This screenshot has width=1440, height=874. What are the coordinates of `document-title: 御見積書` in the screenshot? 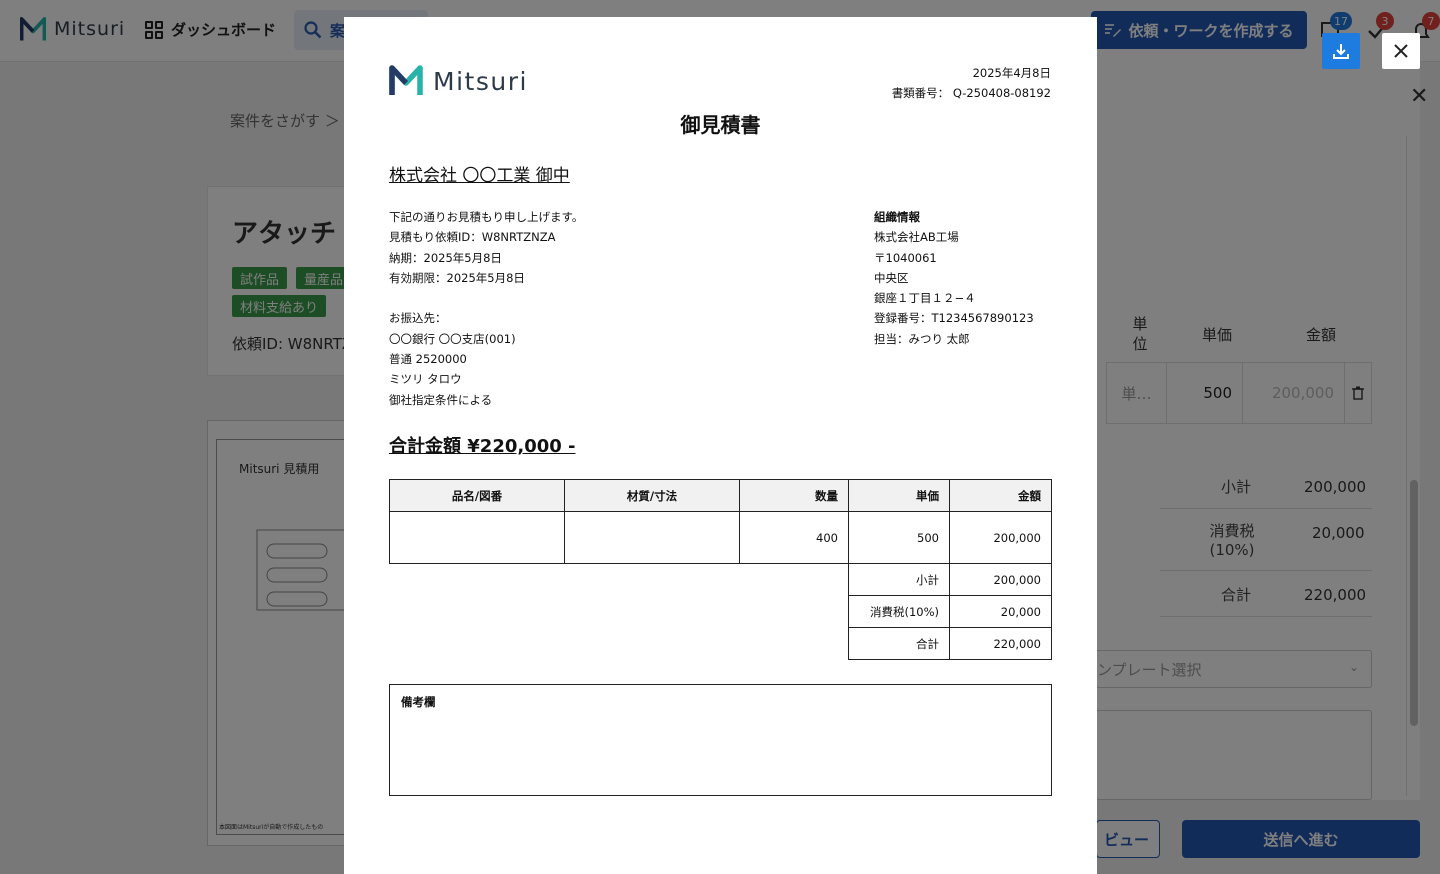 It's located at (720, 125).